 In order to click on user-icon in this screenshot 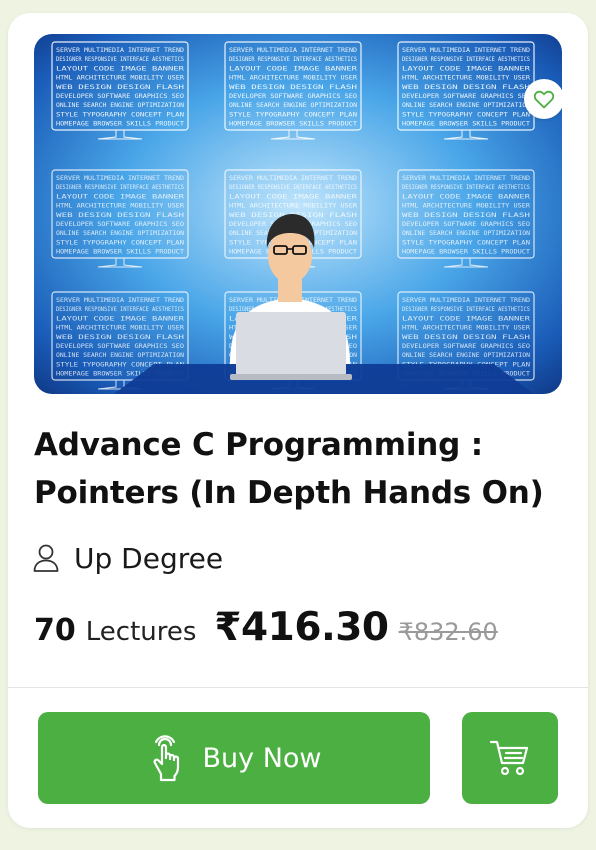, I will do `click(46, 558)`.